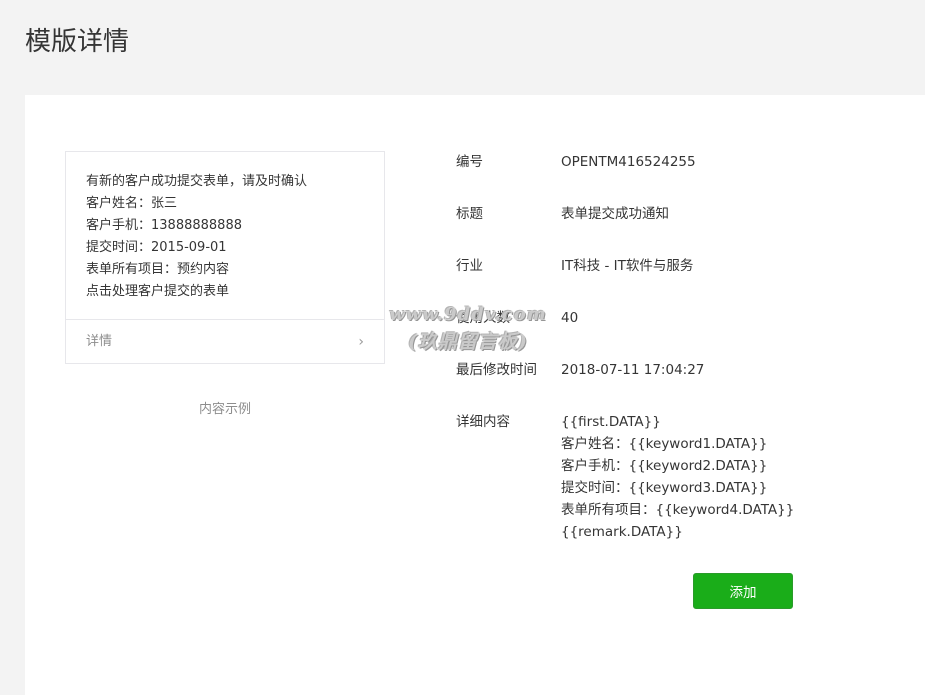  What do you see at coordinates (469, 266) in the screenshot?
I see `info-label-industry: 行业` at bounding box center [469, 266].